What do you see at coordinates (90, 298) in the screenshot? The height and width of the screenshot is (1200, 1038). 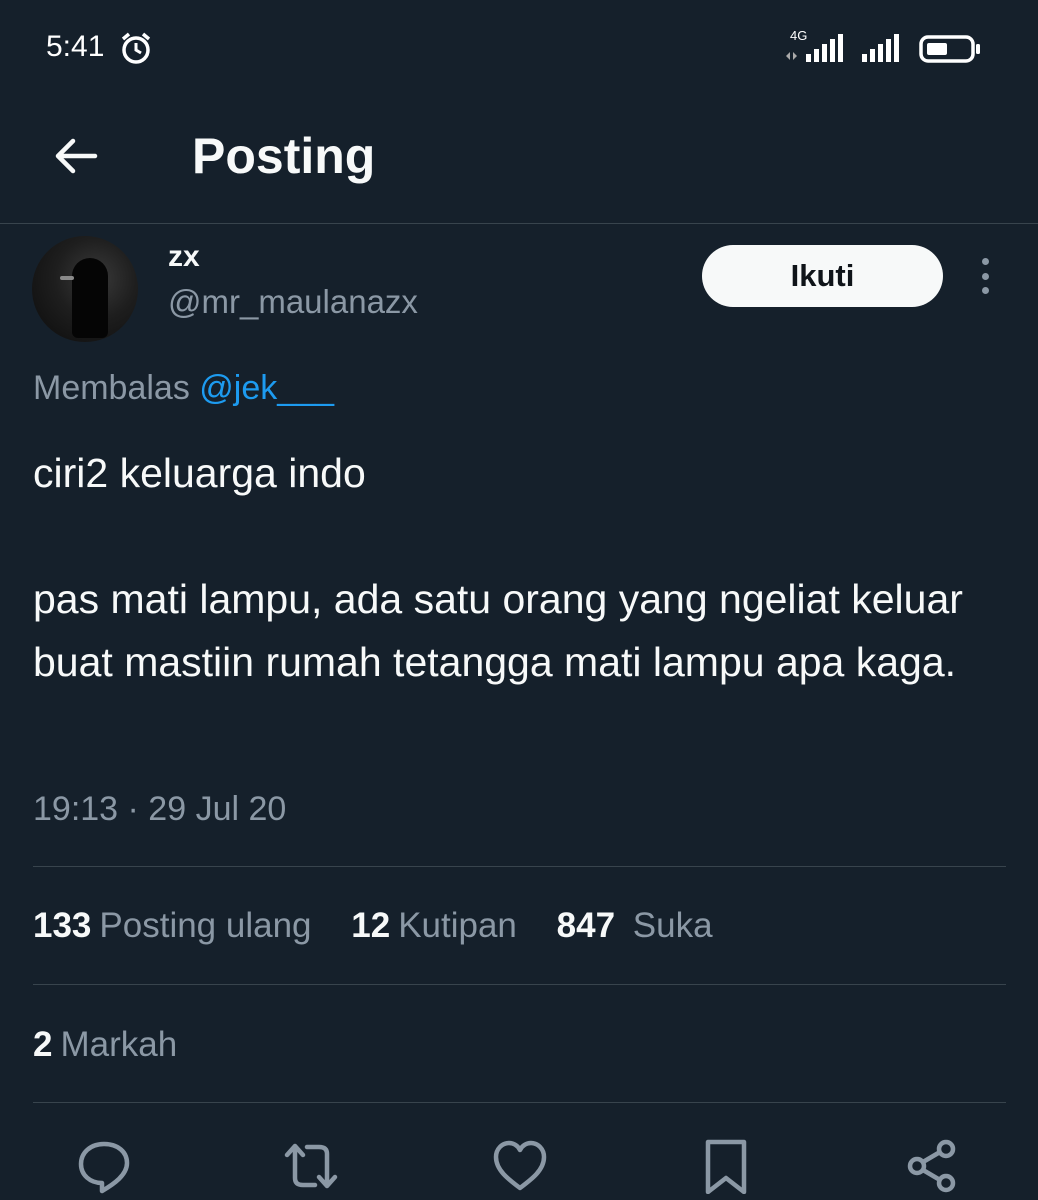 I see `avatar-figure` at bounding box center [90, 298].